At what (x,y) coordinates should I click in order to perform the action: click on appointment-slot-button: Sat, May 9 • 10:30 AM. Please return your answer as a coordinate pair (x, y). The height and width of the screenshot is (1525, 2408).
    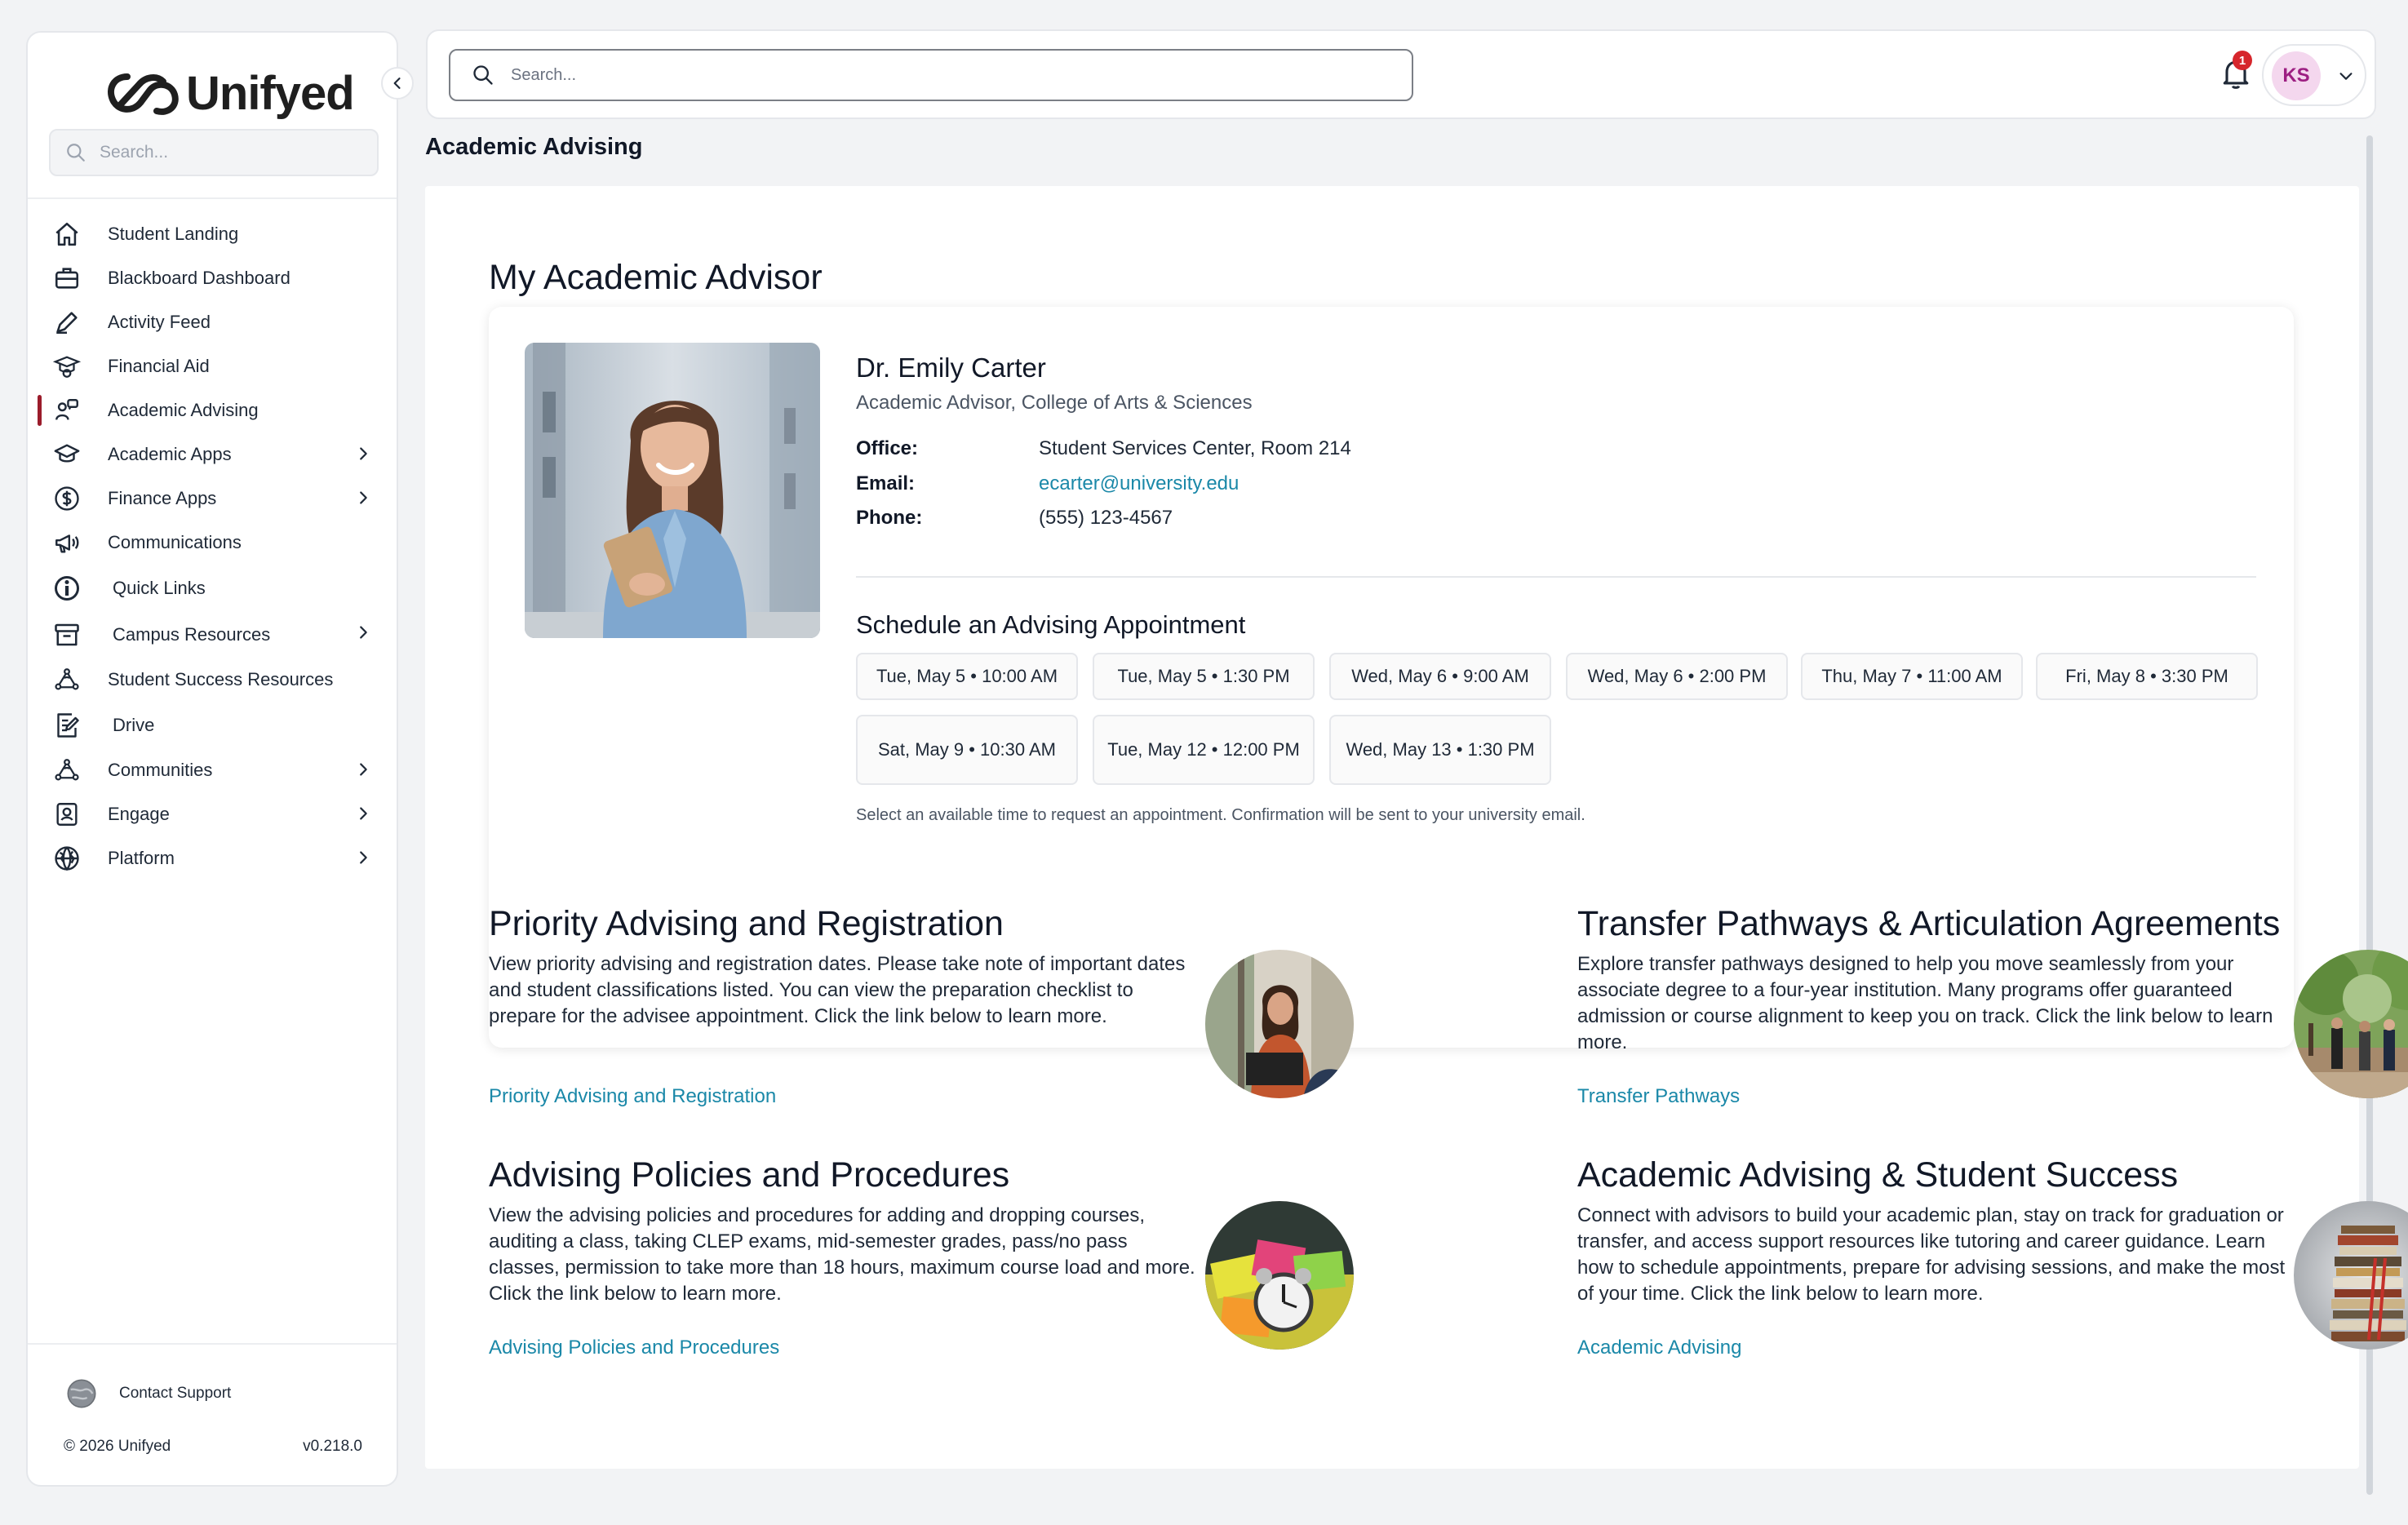
    Looking at the image, I should click on (967, 750).